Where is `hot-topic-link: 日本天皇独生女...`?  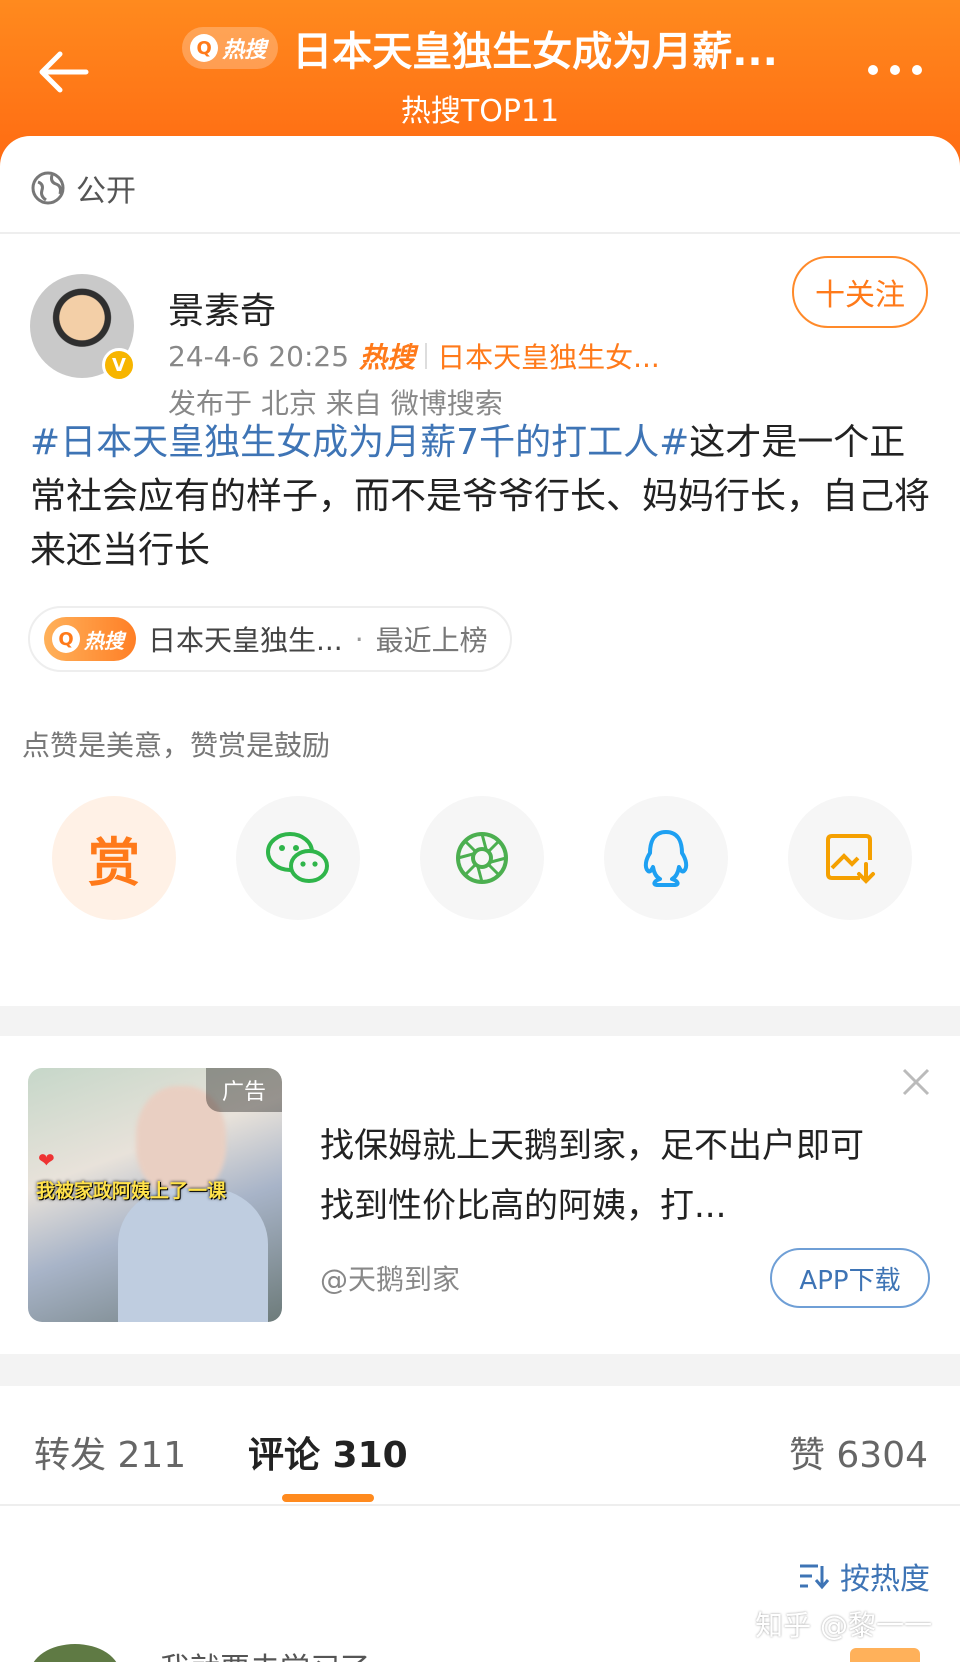
hot-topic-link: 日本天皇独生女... is located at coordinates (548, 356).